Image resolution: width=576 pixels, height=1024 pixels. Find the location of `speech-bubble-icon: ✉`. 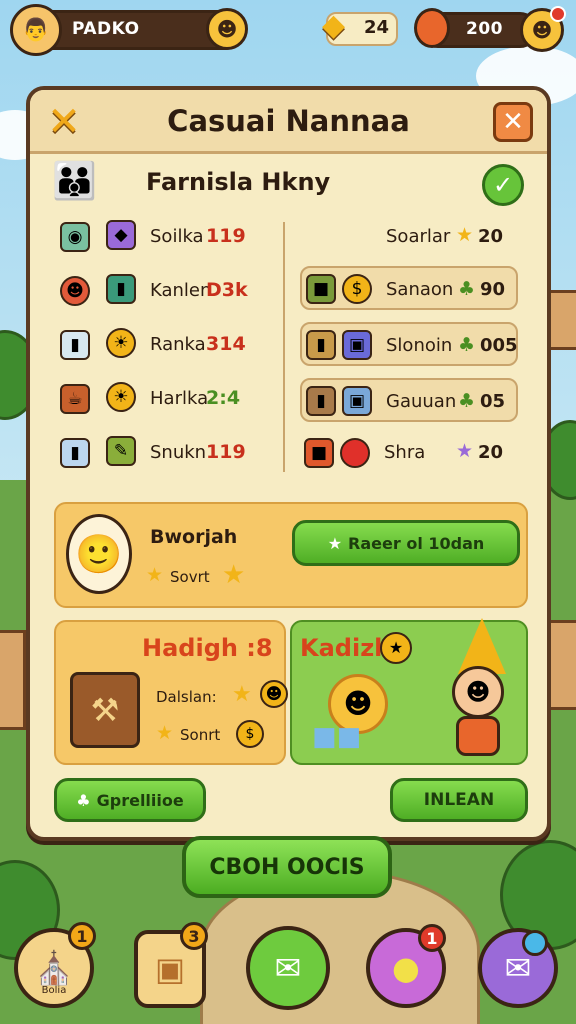

speech-bubble-icon: ✉ is located at coordinates (518, 968).